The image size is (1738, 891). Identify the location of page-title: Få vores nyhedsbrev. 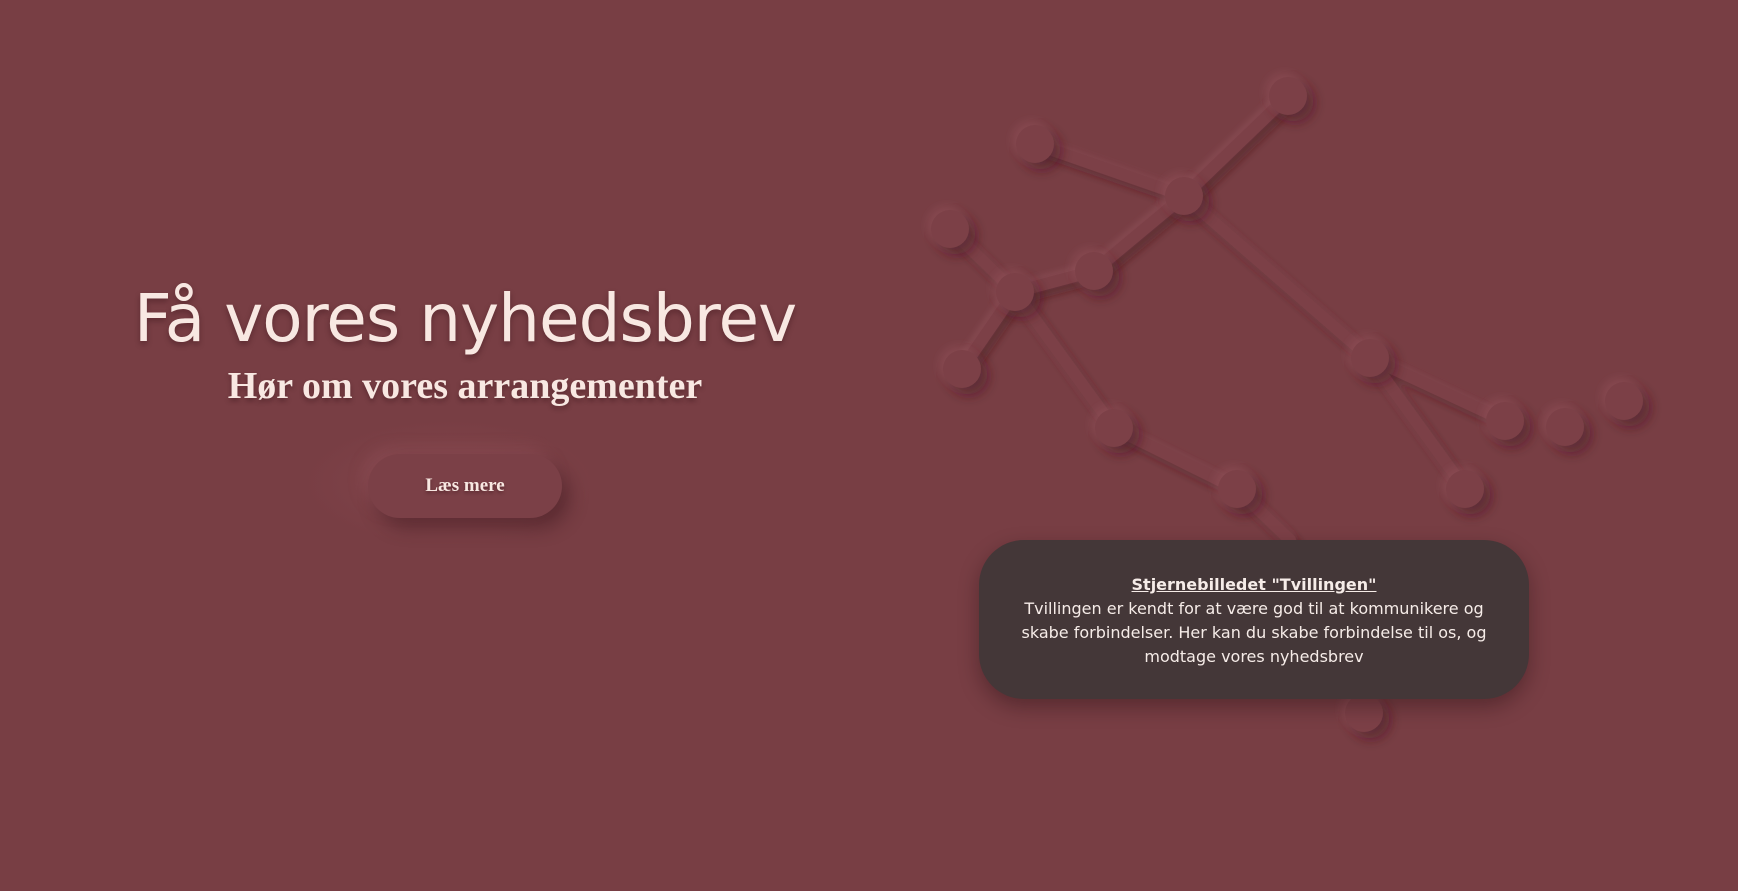
(465, 318).